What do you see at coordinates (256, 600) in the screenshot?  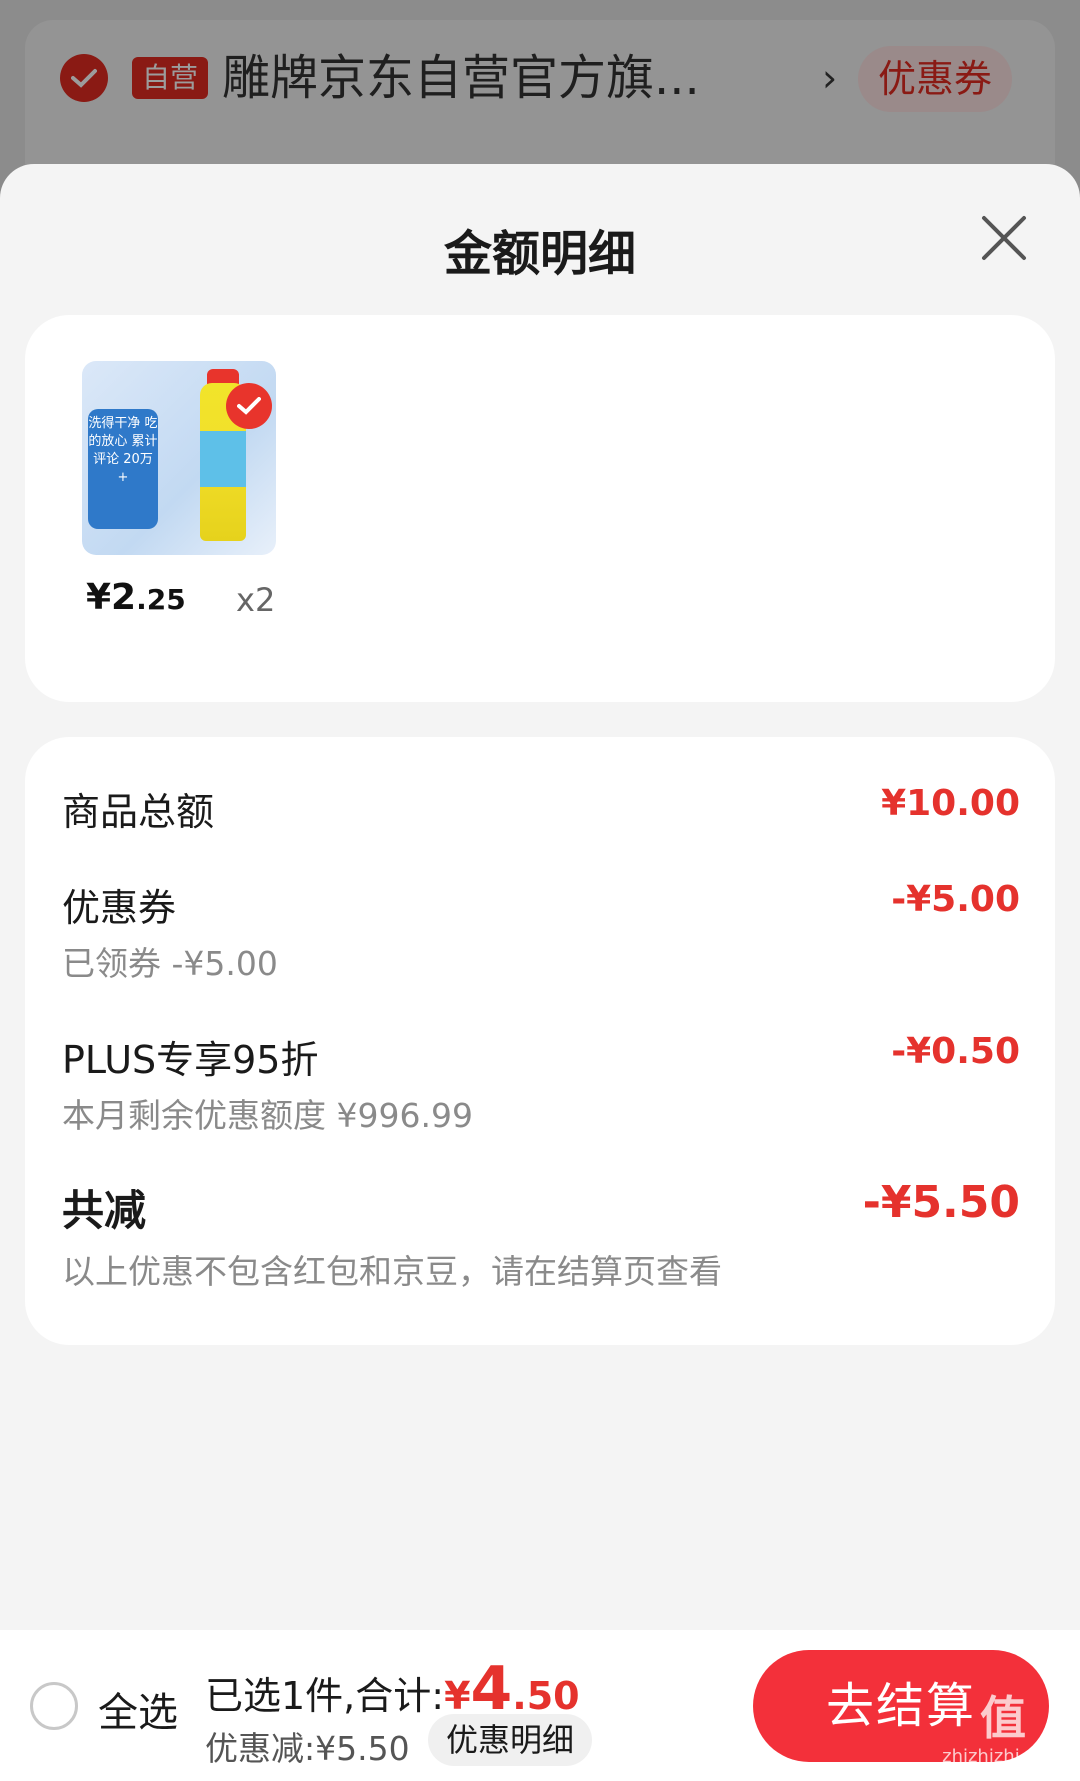 I see `product-quantity: x2` at bounding box center [256, 600].